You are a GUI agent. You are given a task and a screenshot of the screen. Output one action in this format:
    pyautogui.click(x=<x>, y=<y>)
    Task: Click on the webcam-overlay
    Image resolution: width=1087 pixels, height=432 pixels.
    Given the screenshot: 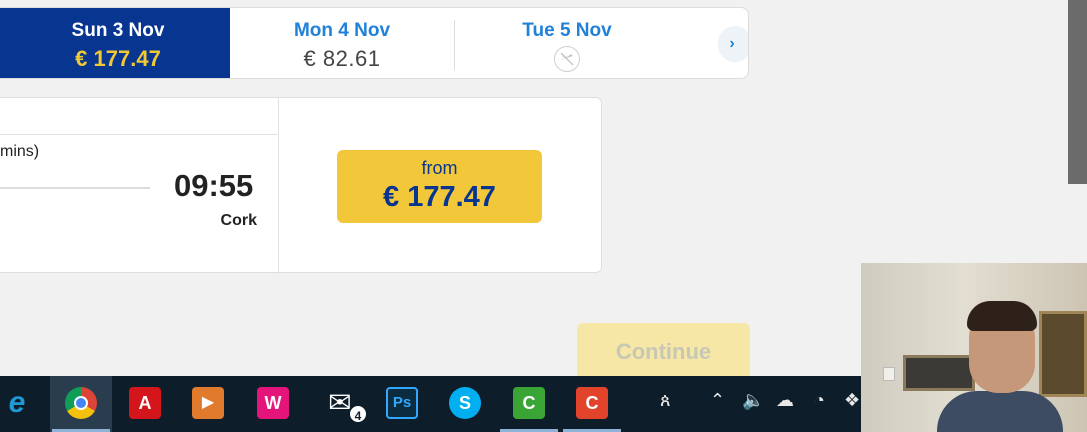 What is the action you would take?
    pyautogui.click(x=974, y=347)
    